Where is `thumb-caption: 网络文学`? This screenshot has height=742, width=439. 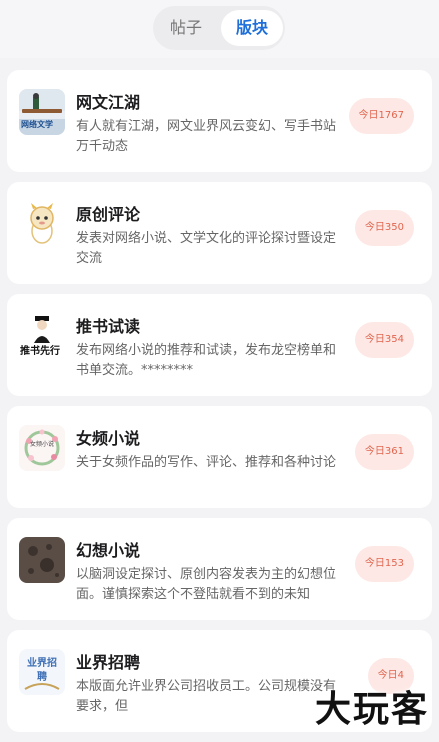 thumb-caption: 网络文学 is located at coordinates (37, 124).